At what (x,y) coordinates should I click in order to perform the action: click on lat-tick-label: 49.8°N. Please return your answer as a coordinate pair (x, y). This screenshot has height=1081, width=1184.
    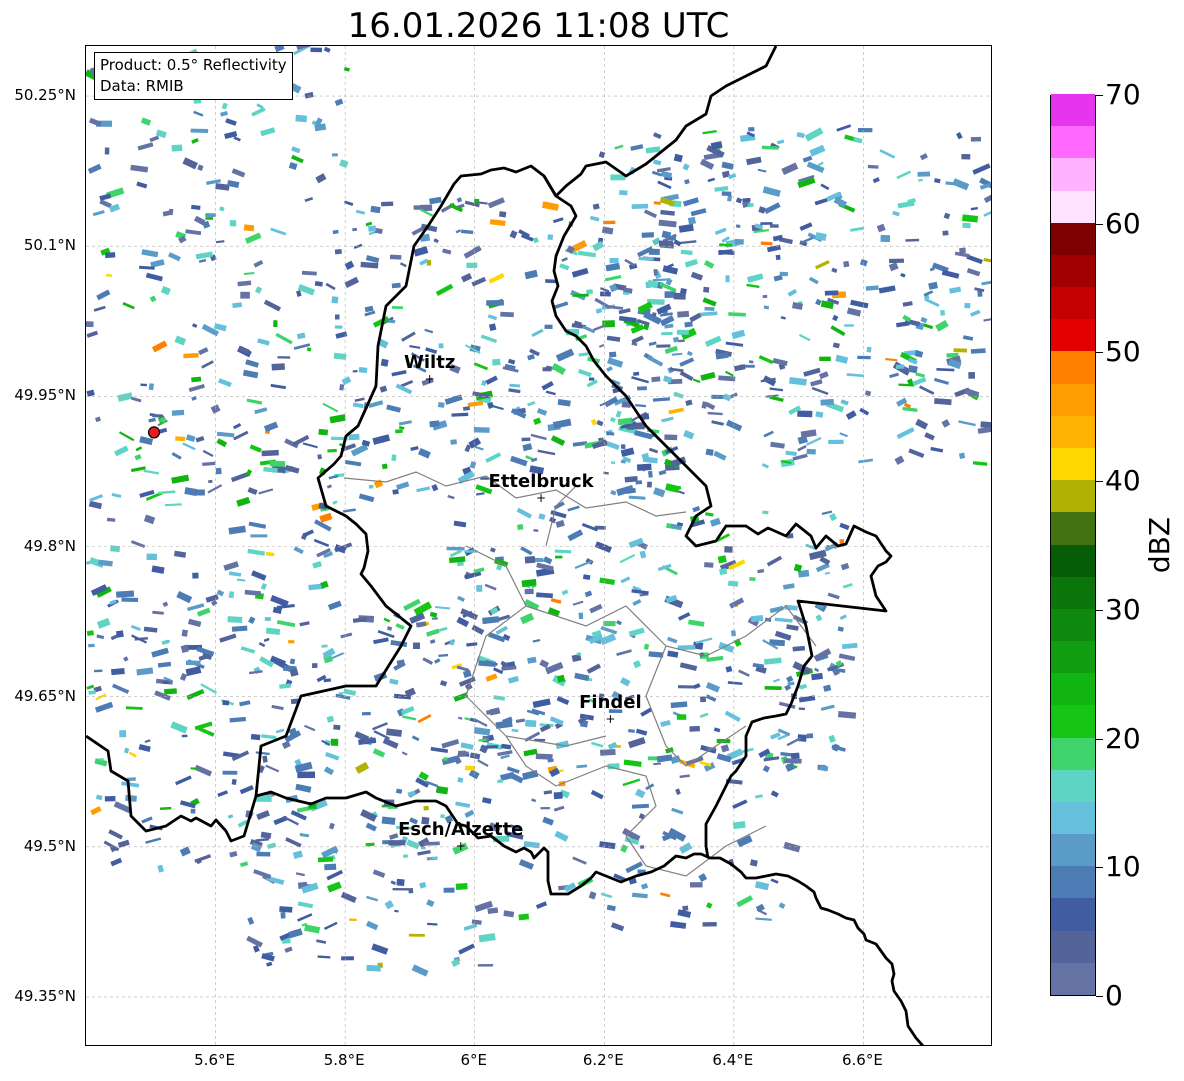
    Looking at the image, I should click on (49, 545).